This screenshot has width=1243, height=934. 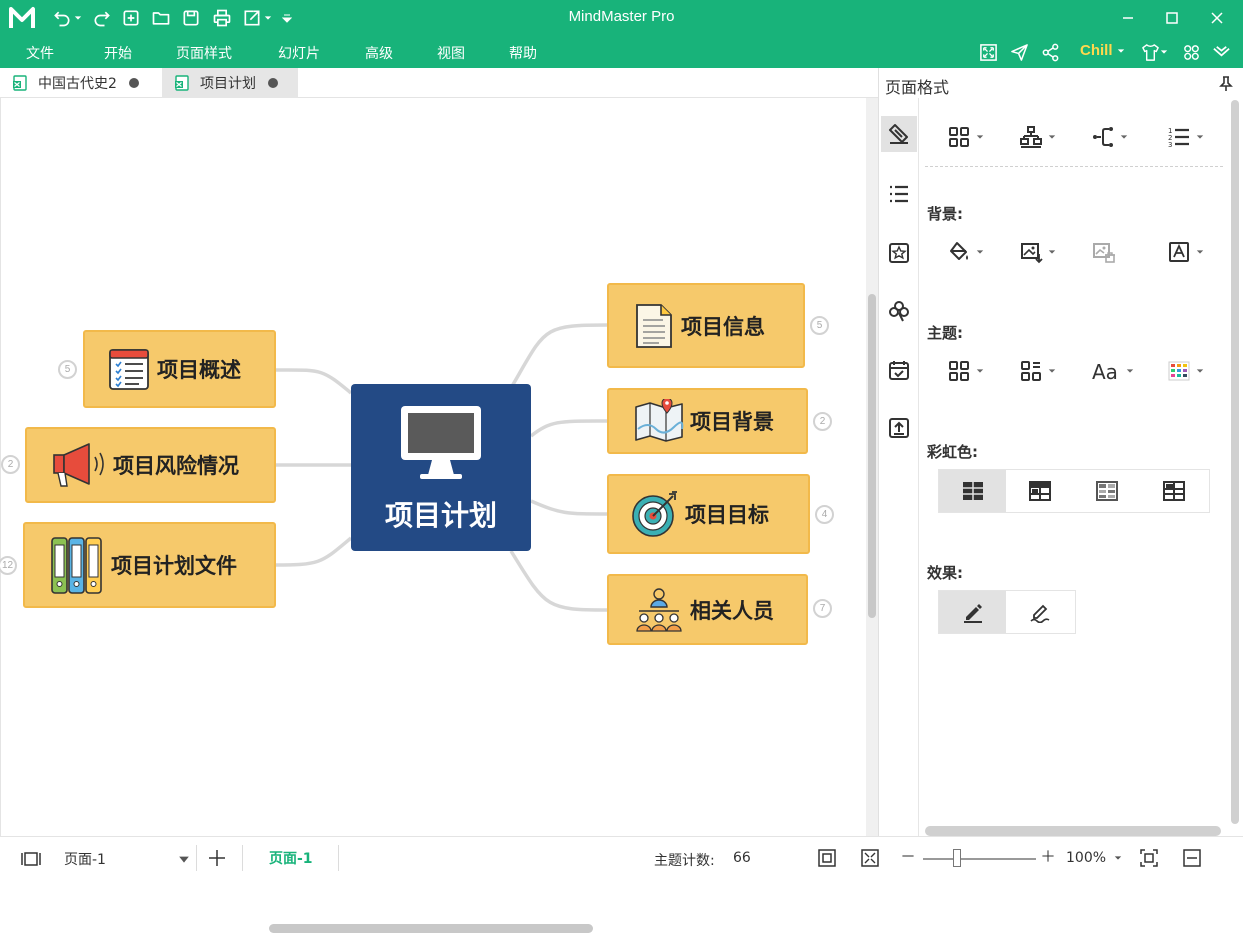 What do you see at coordinates (972, 612) in the screenshot?
I see `effect-option-normal` at bounding box center [972, 612].